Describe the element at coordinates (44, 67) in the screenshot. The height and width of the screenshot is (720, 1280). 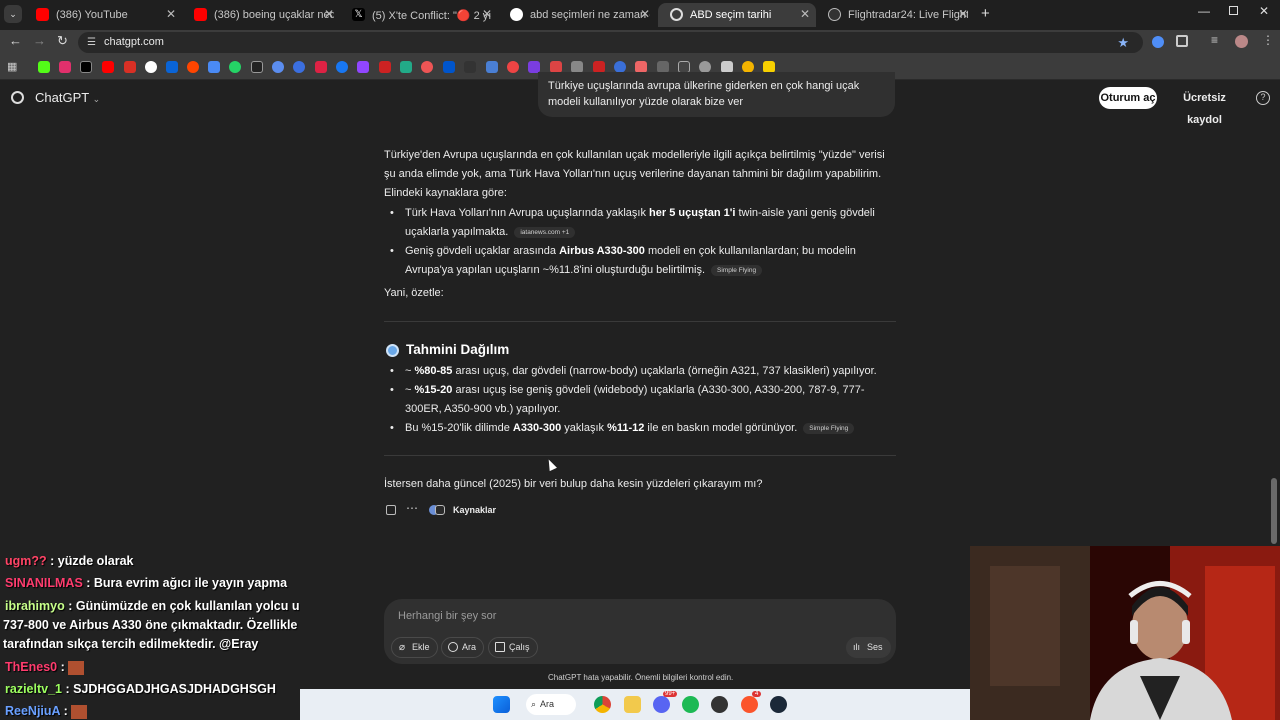
I see `bookmark-kick-icon` at that location.